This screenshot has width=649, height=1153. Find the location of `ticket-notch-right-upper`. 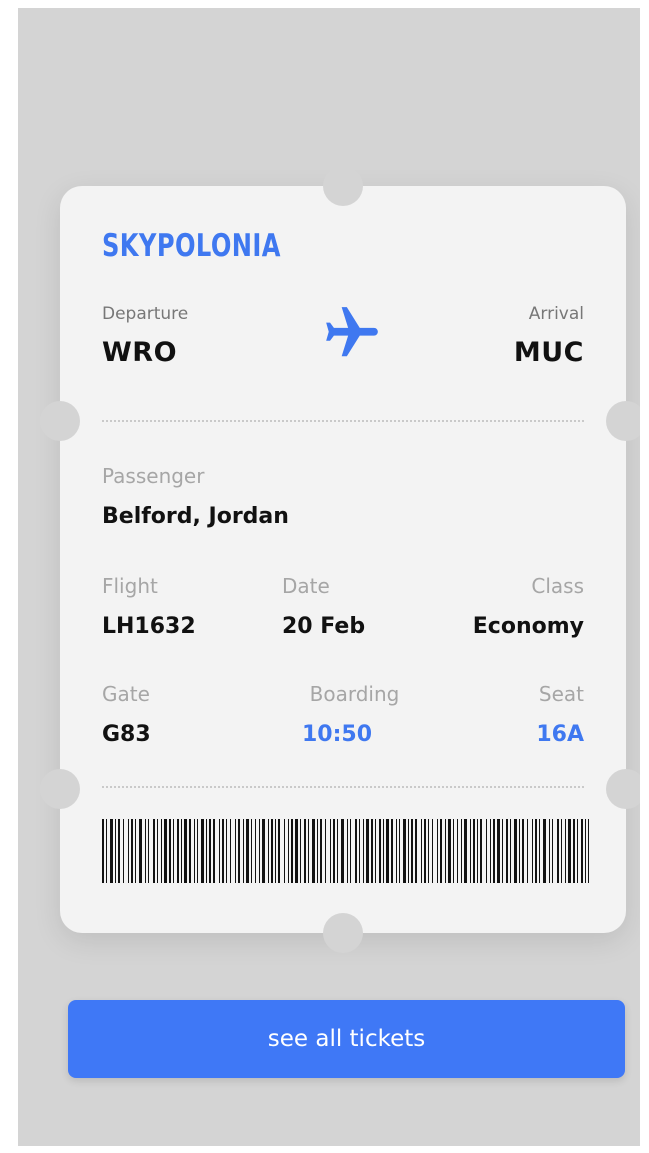

ticket-notch-right-upper is located at coordinates (623, 421).